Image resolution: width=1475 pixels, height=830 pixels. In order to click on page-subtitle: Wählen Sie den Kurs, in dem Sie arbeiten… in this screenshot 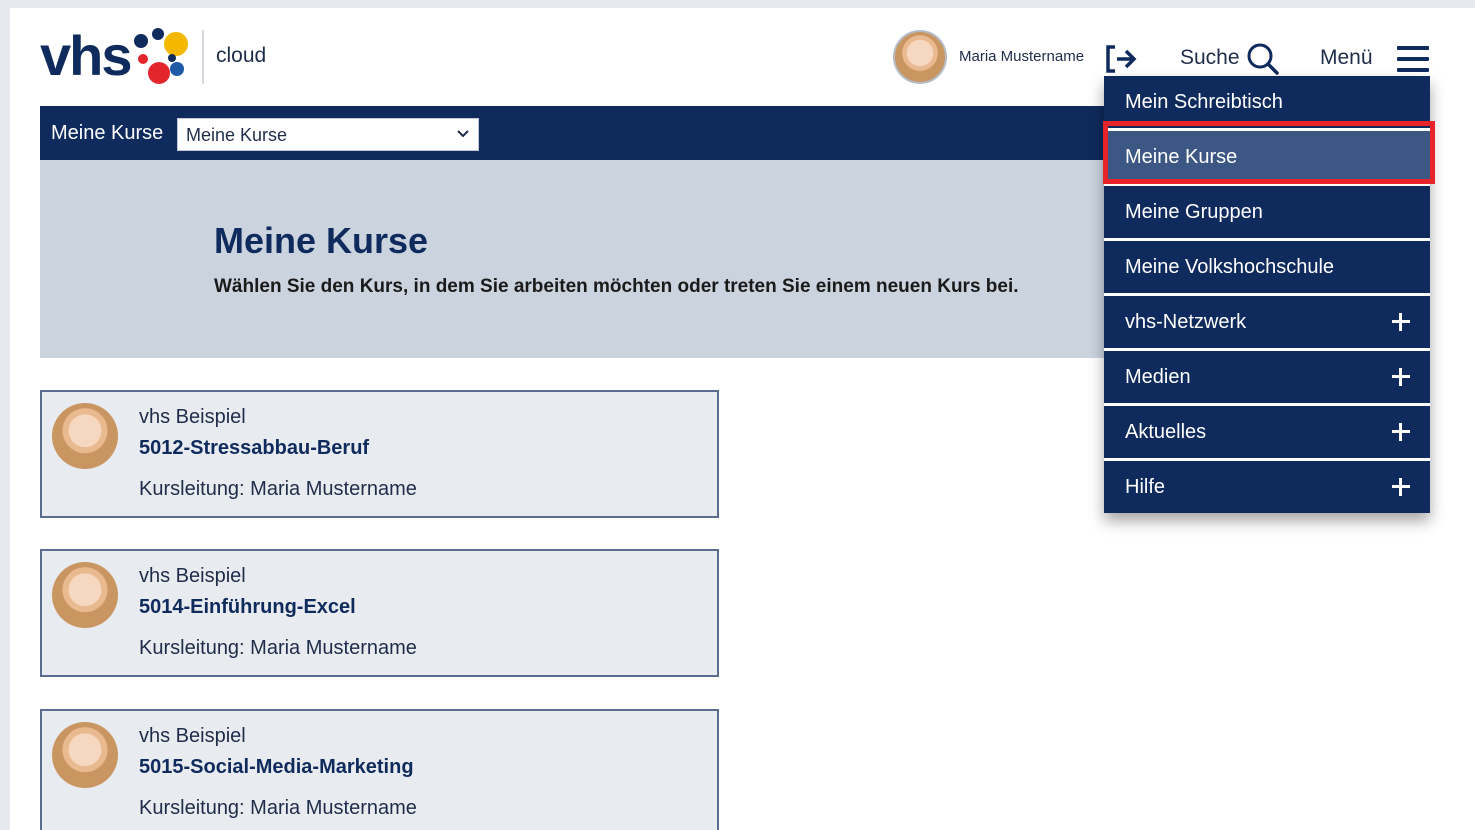, I will do `click(616, 286)`.